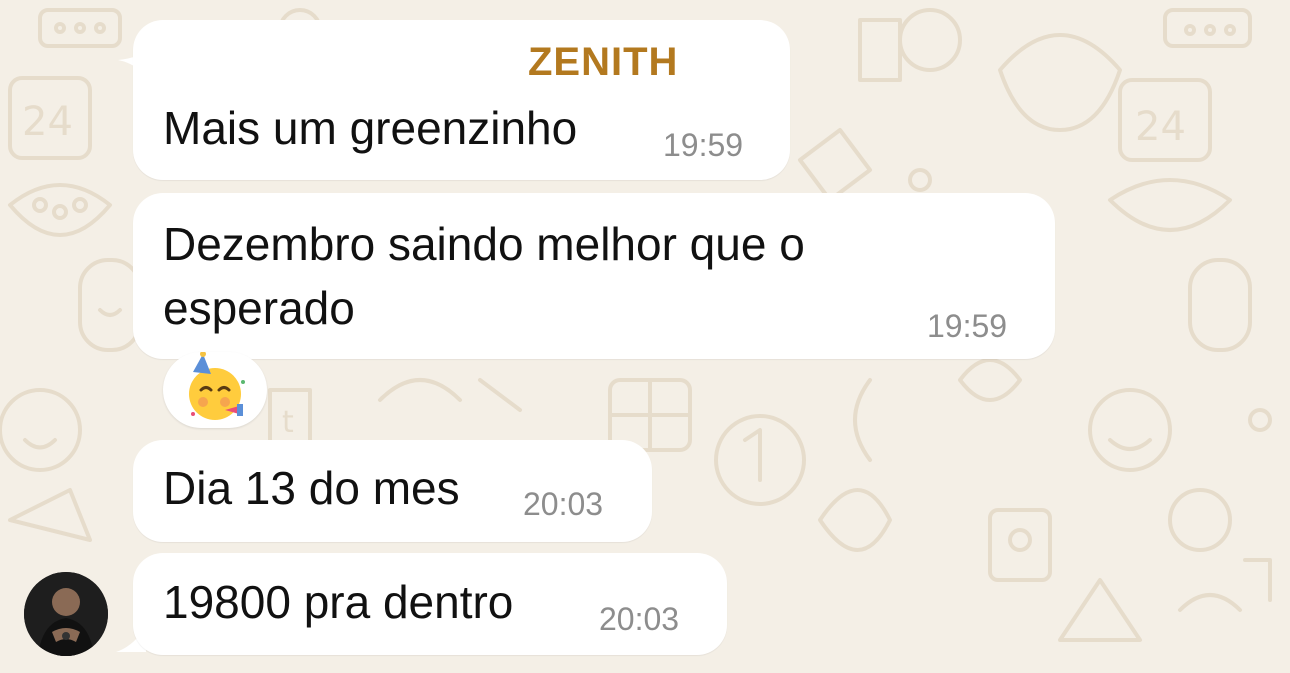 The width and height of the screenshot is (1290, 673). Describe the element at coordinates (338, 602) in the screenshot. I see `message-text: 19800 pra dentro` at that location.